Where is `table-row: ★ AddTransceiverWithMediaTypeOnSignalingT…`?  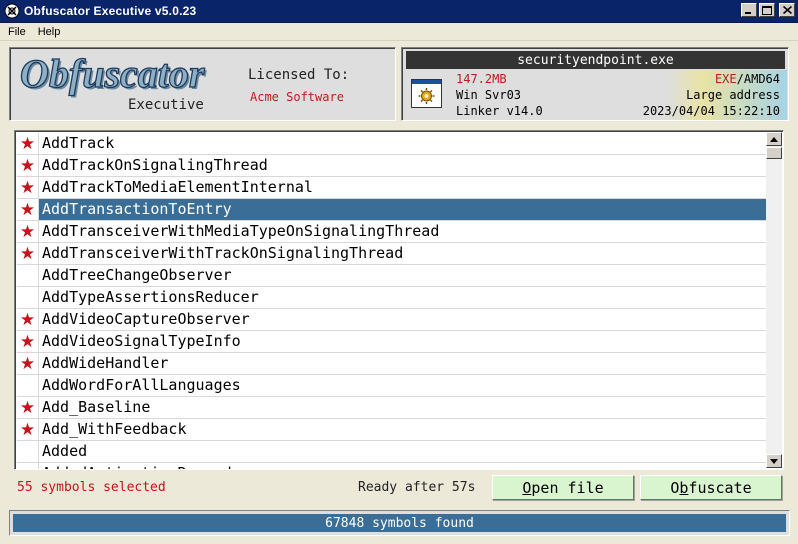 table-row: ★ AddTransceiverWithMediaTypeOnSignalingT… is located at coordinates (392, 232).